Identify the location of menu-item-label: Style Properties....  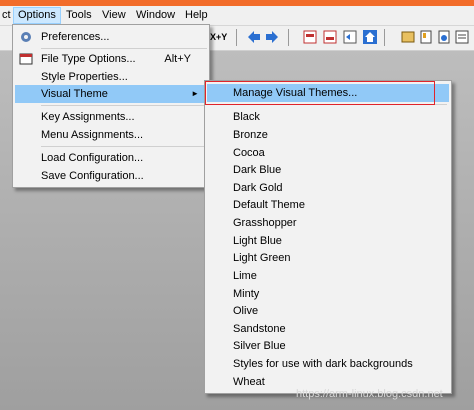
(84, 77).